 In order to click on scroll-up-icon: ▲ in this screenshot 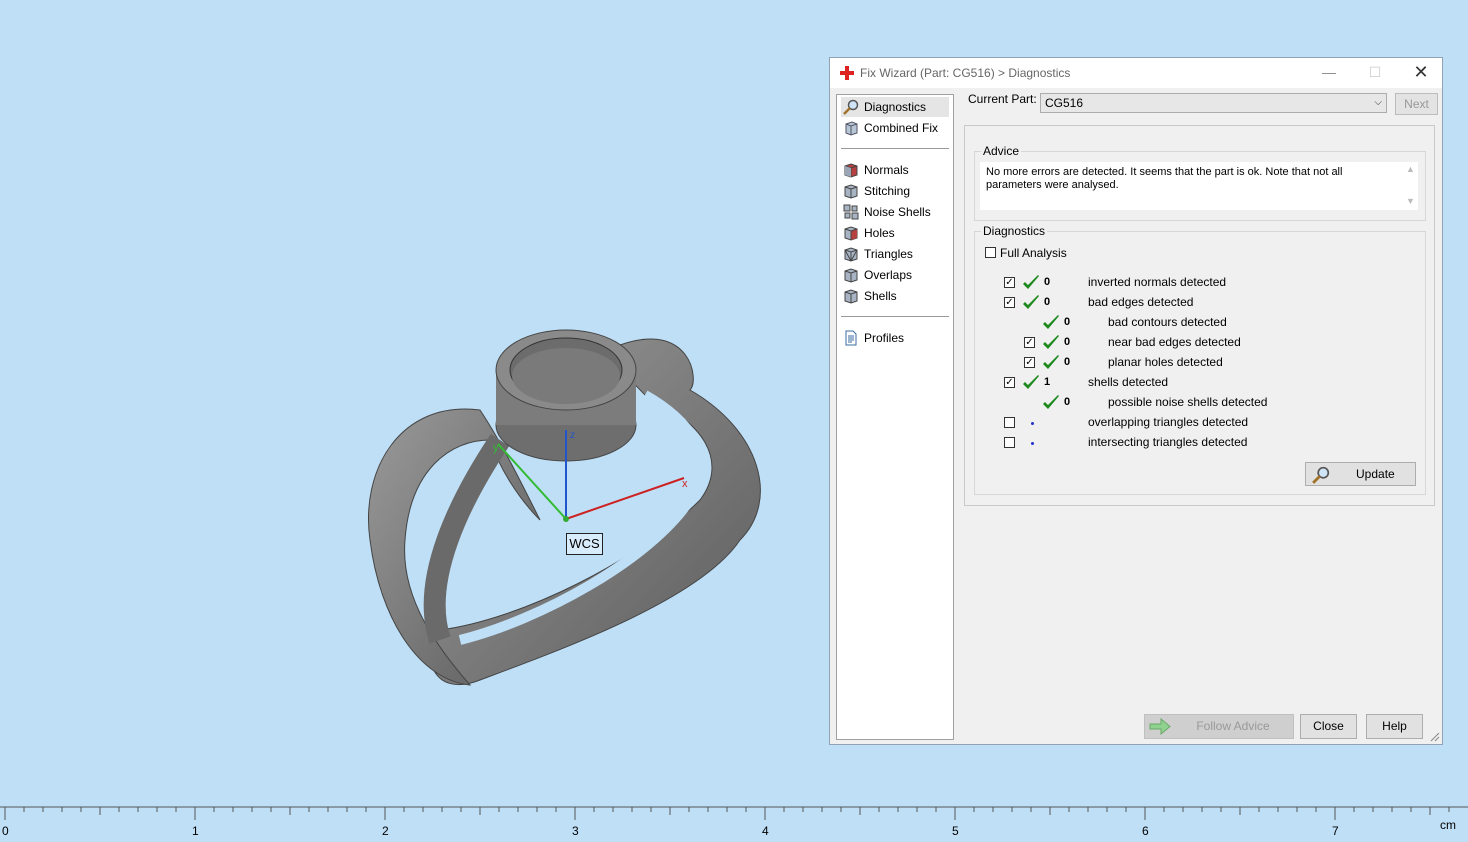, I will do `click(1410, 169)`.